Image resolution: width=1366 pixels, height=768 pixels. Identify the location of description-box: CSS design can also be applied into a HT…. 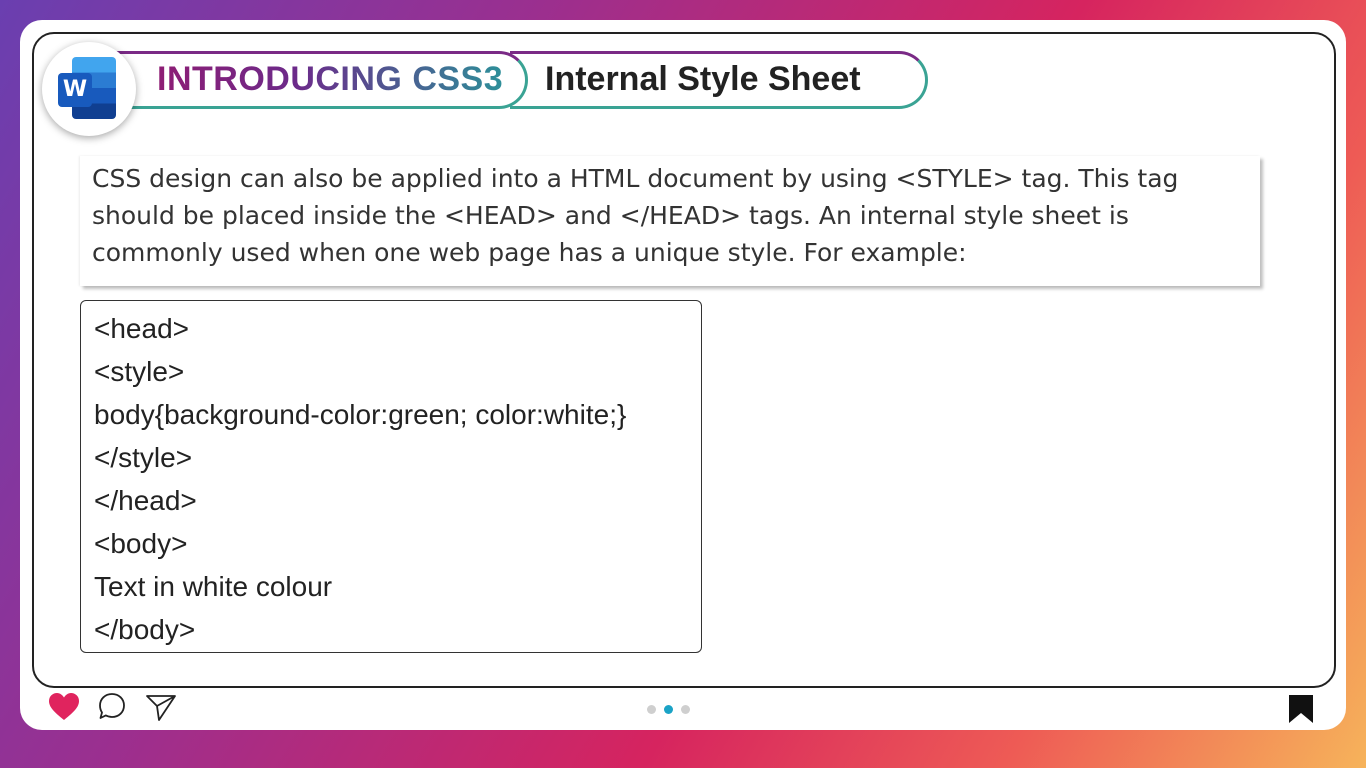
(670, 221).